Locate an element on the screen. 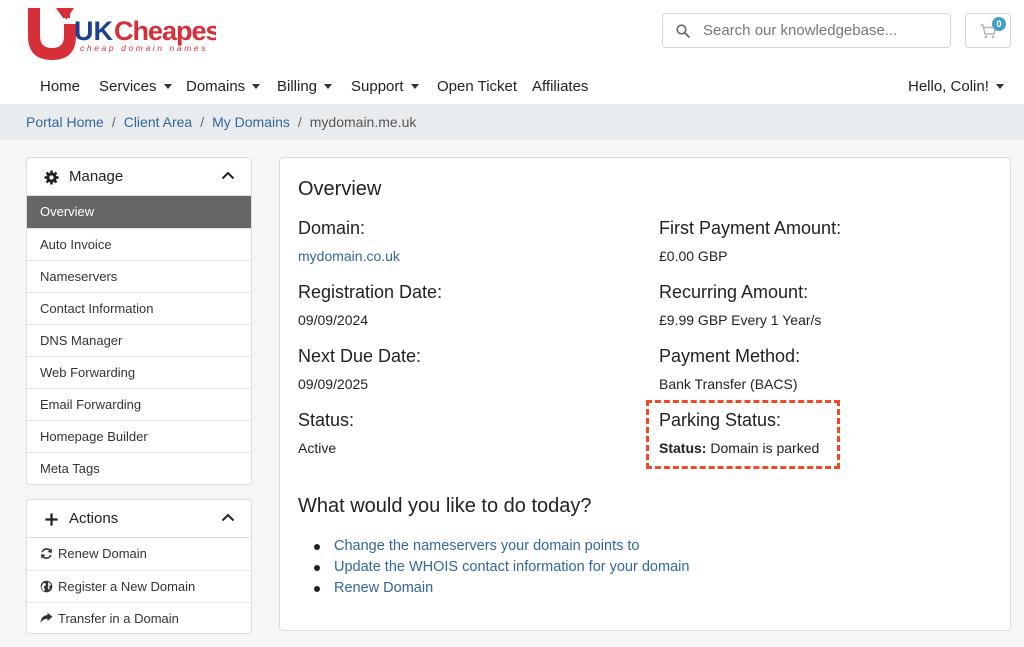  refresh-icon is located at coordinates (46, 553).